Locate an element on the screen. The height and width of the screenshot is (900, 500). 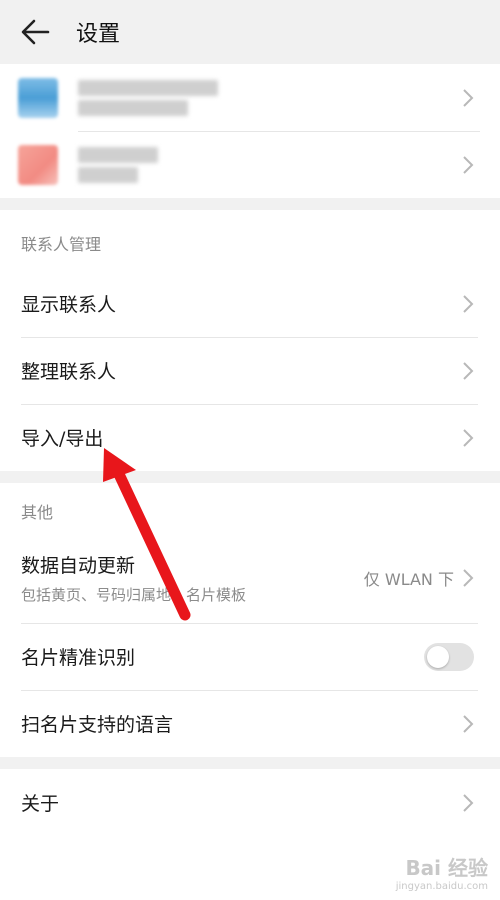
scan-language-item: 扫名片支持的语言 is located at coordinates (250, 723).